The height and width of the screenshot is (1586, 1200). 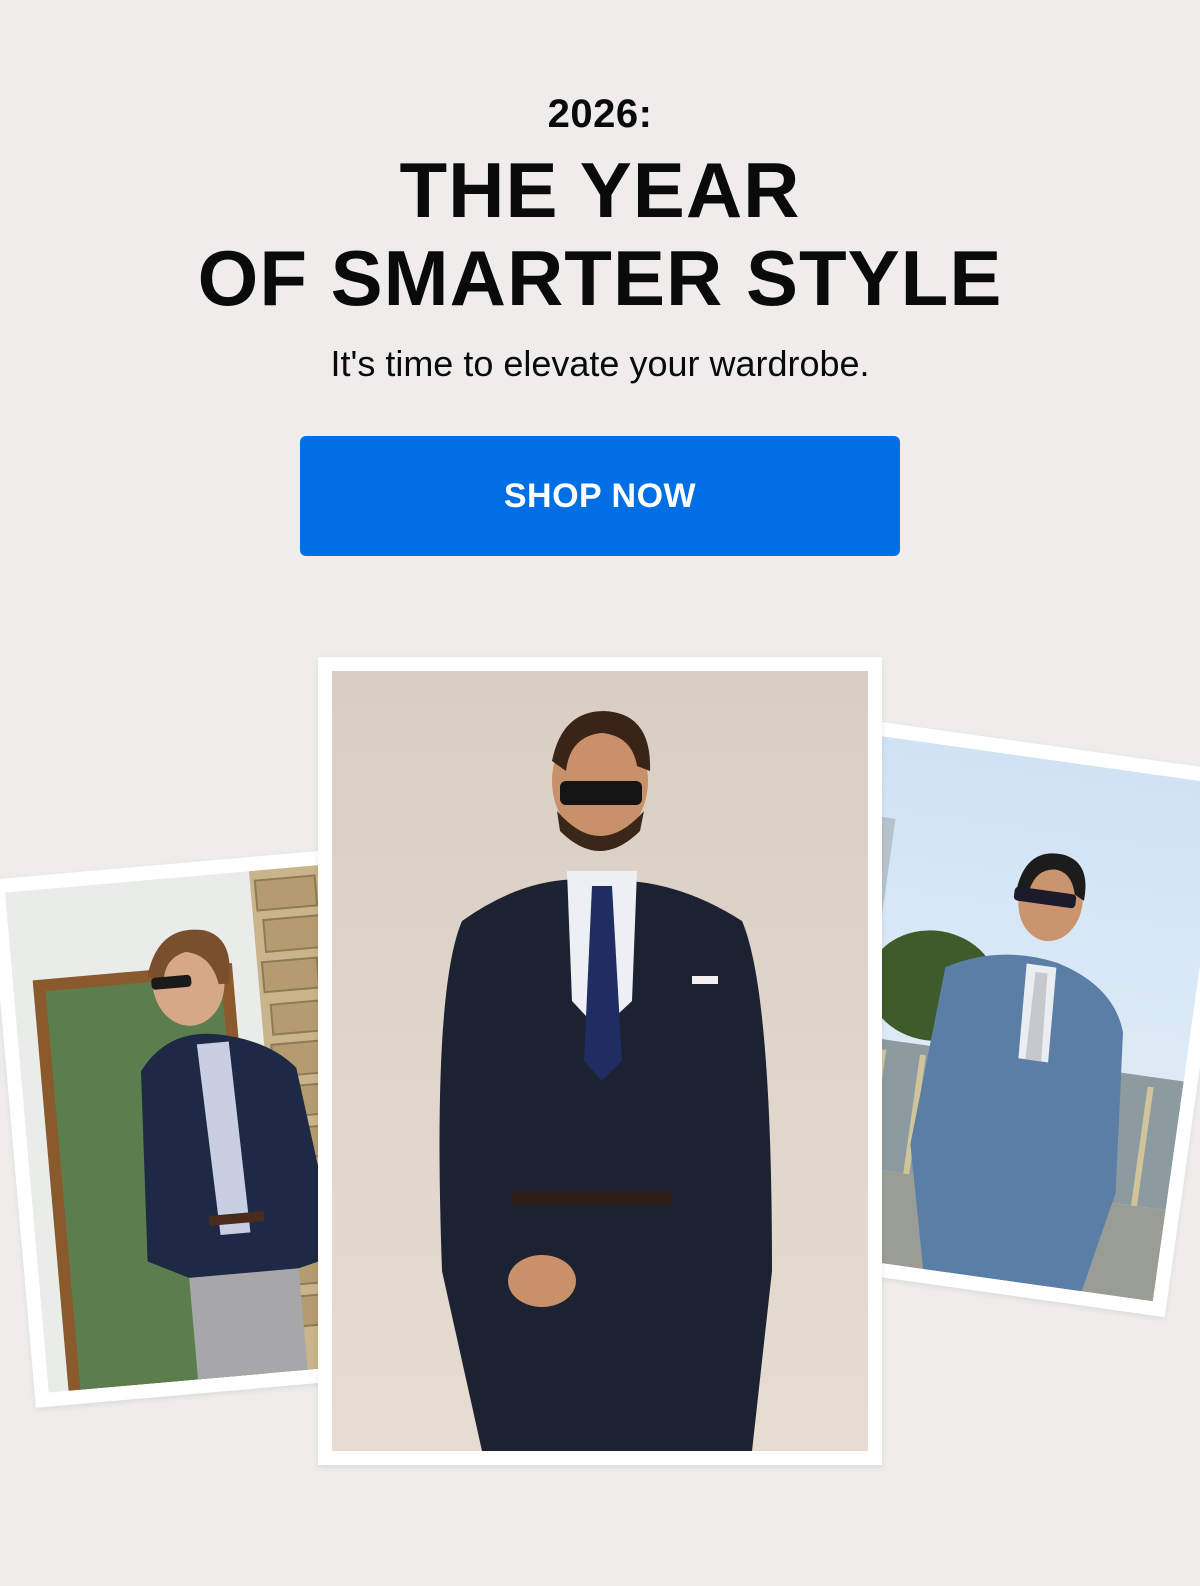 What do you see at coordinates (600, 114) in the screenshot?
I see `eyebrow-year: 2026:` at bounding box center [600, 114].